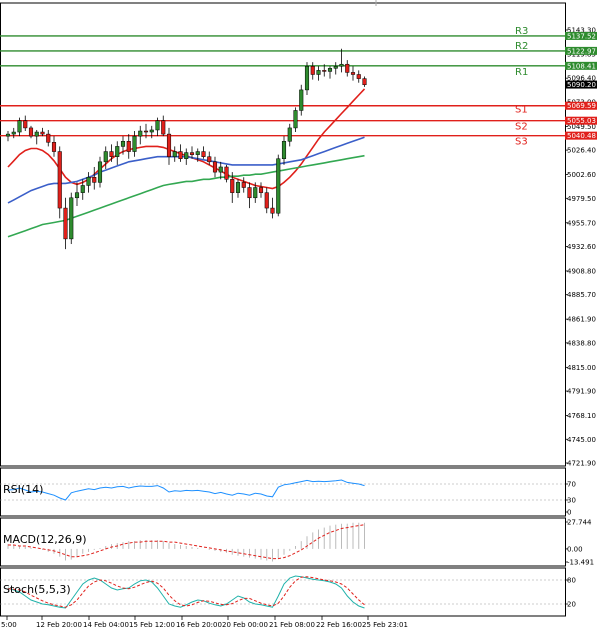 The width and height of the screenshot is (600, 633). I want to click on price-tick-label: 4721.90, so click(581, 464).